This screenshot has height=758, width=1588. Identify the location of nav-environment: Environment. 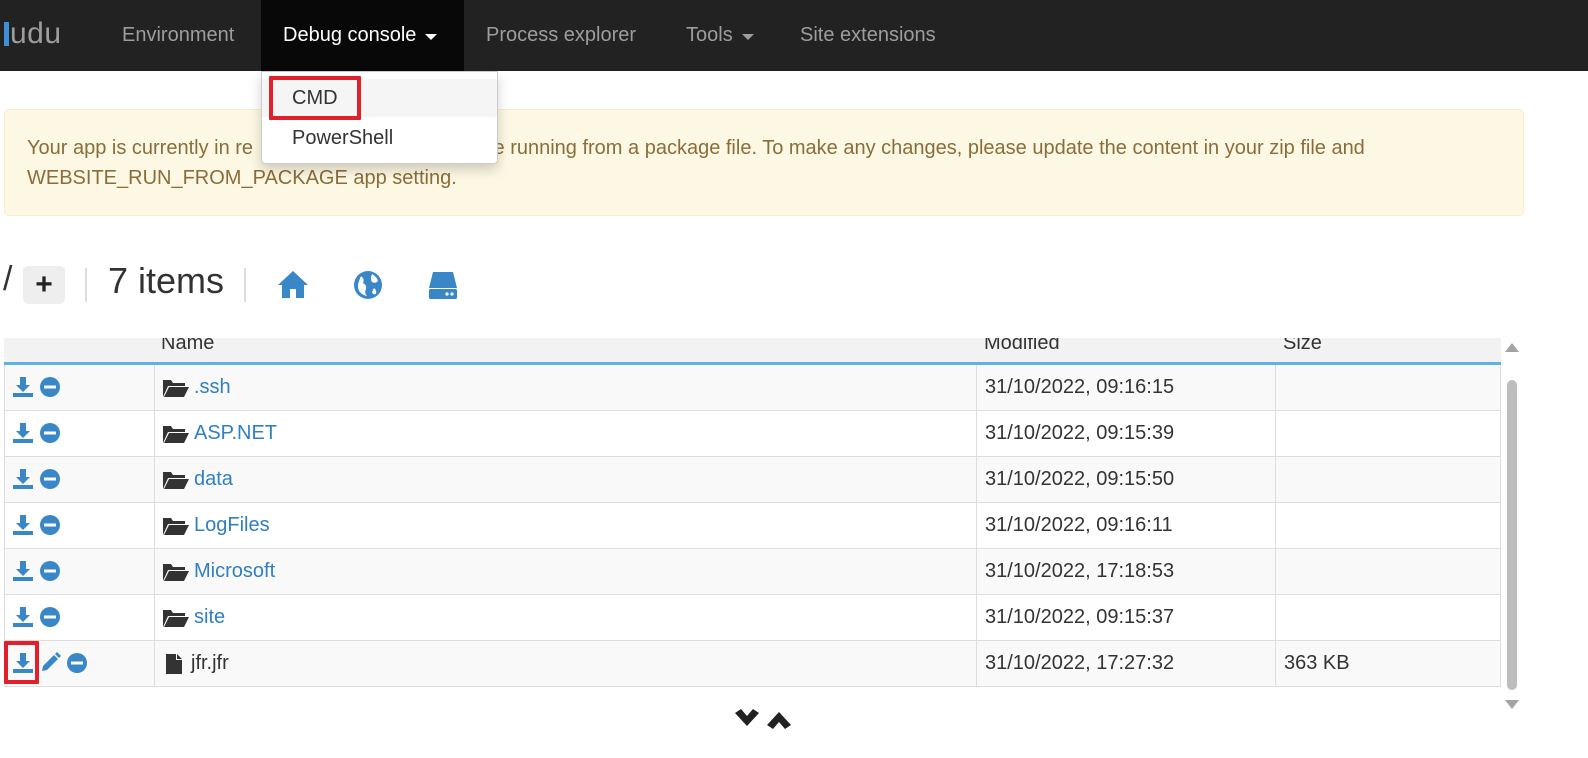
(178, 35).